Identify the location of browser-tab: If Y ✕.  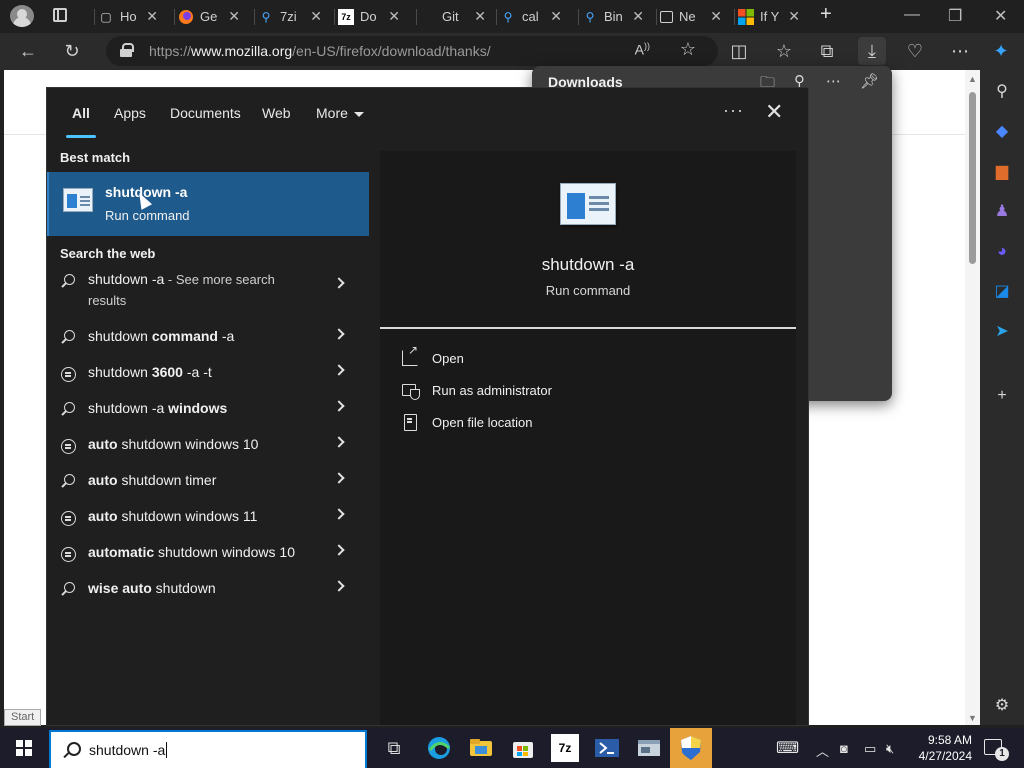
(768, 16).